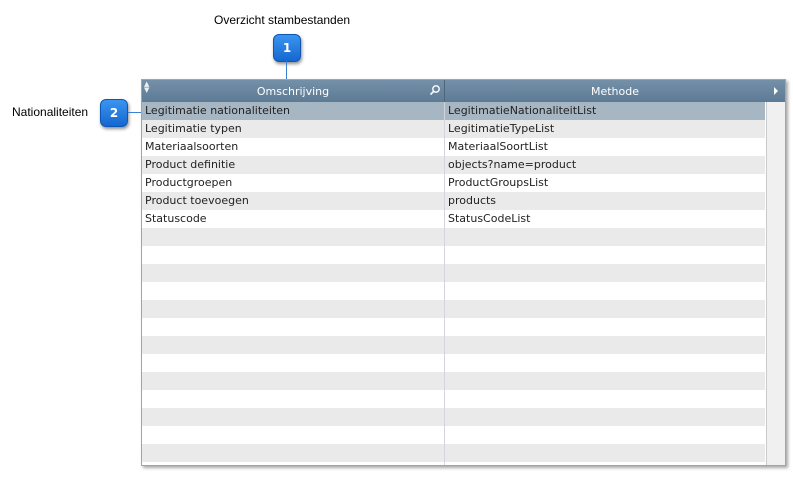 The image size is (793, 478). I want to click on table-row: Legitimatie typen LegitimatieTypeList, so click(453, 129).